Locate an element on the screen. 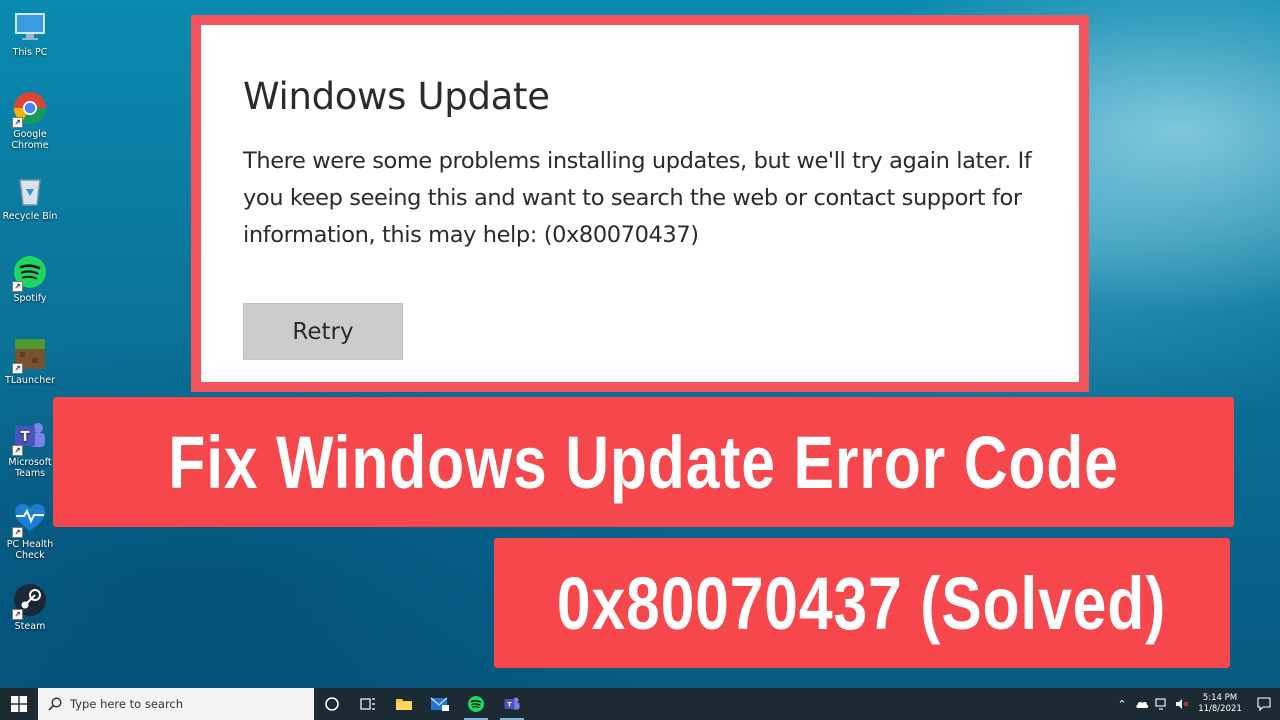 This screenshot has height=720, width=1280. desktop-icon-recycle-bin: Recycle Bin is located at coordinates (30, 197).